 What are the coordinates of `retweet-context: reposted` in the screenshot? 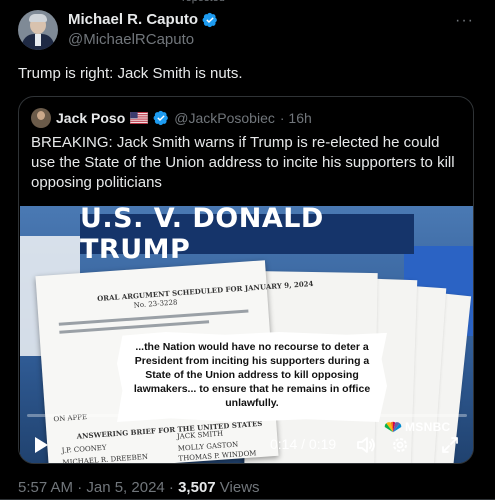 It's located at (247, 3).